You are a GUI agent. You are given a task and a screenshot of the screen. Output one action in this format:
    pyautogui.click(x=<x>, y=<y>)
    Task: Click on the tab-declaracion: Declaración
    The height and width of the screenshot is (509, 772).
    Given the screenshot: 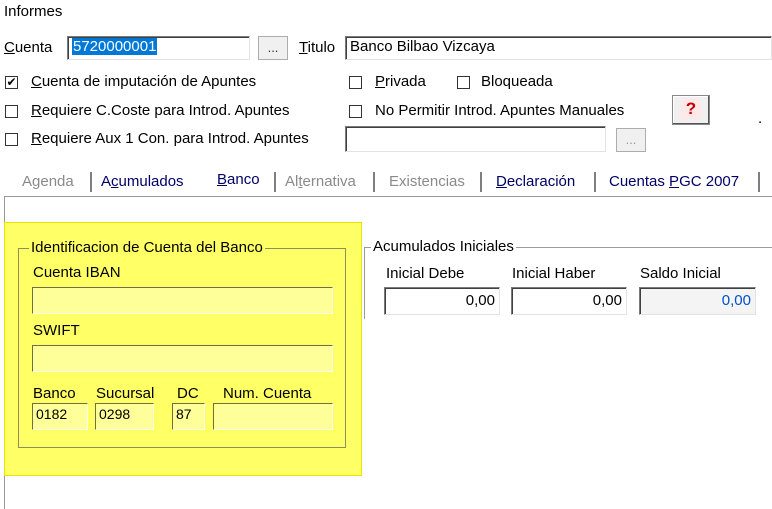 What is the action you would take?
    pyautogui.click(x=535, y=182)
    